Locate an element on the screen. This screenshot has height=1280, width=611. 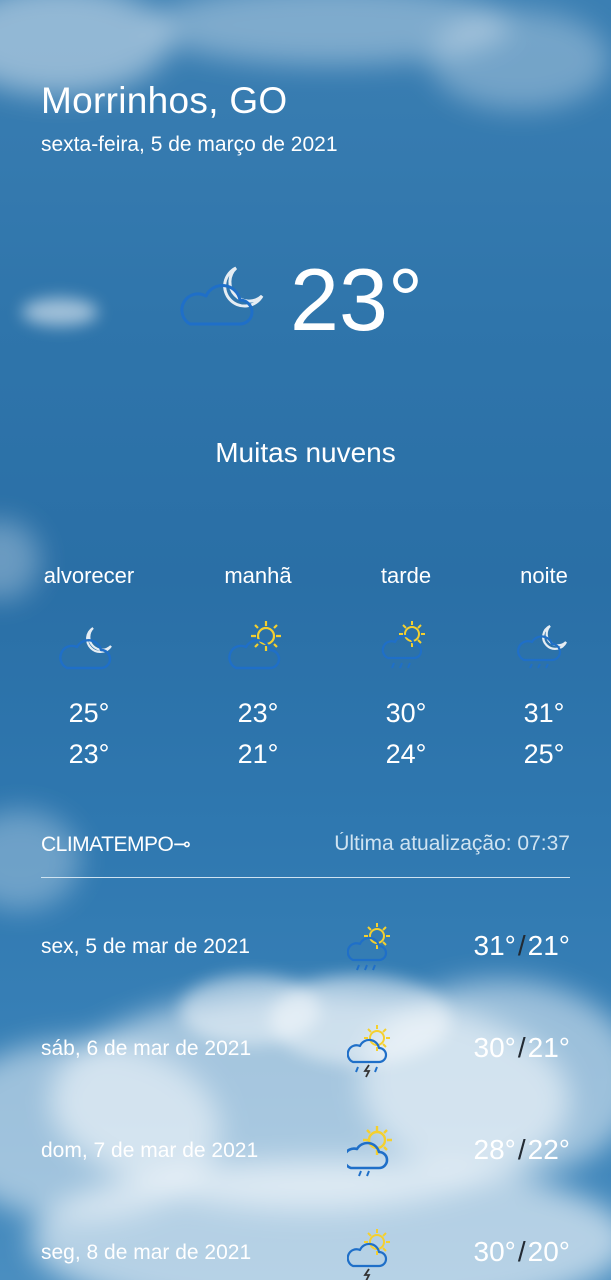
period-night: noite 31° 25° is located at coordinates (540, 666).